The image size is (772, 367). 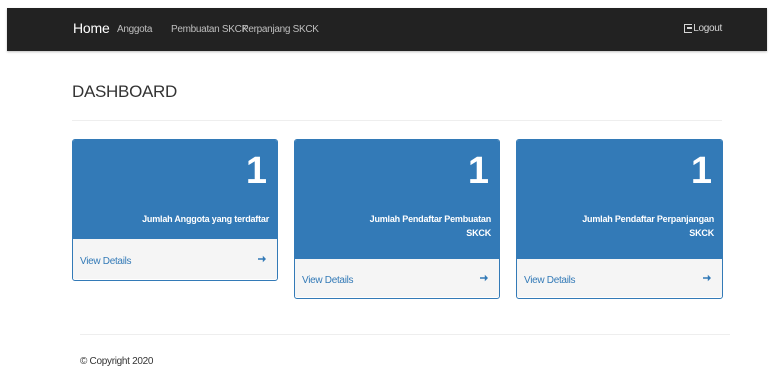 I want to click on footer-divider, so click(x=405, y=334).